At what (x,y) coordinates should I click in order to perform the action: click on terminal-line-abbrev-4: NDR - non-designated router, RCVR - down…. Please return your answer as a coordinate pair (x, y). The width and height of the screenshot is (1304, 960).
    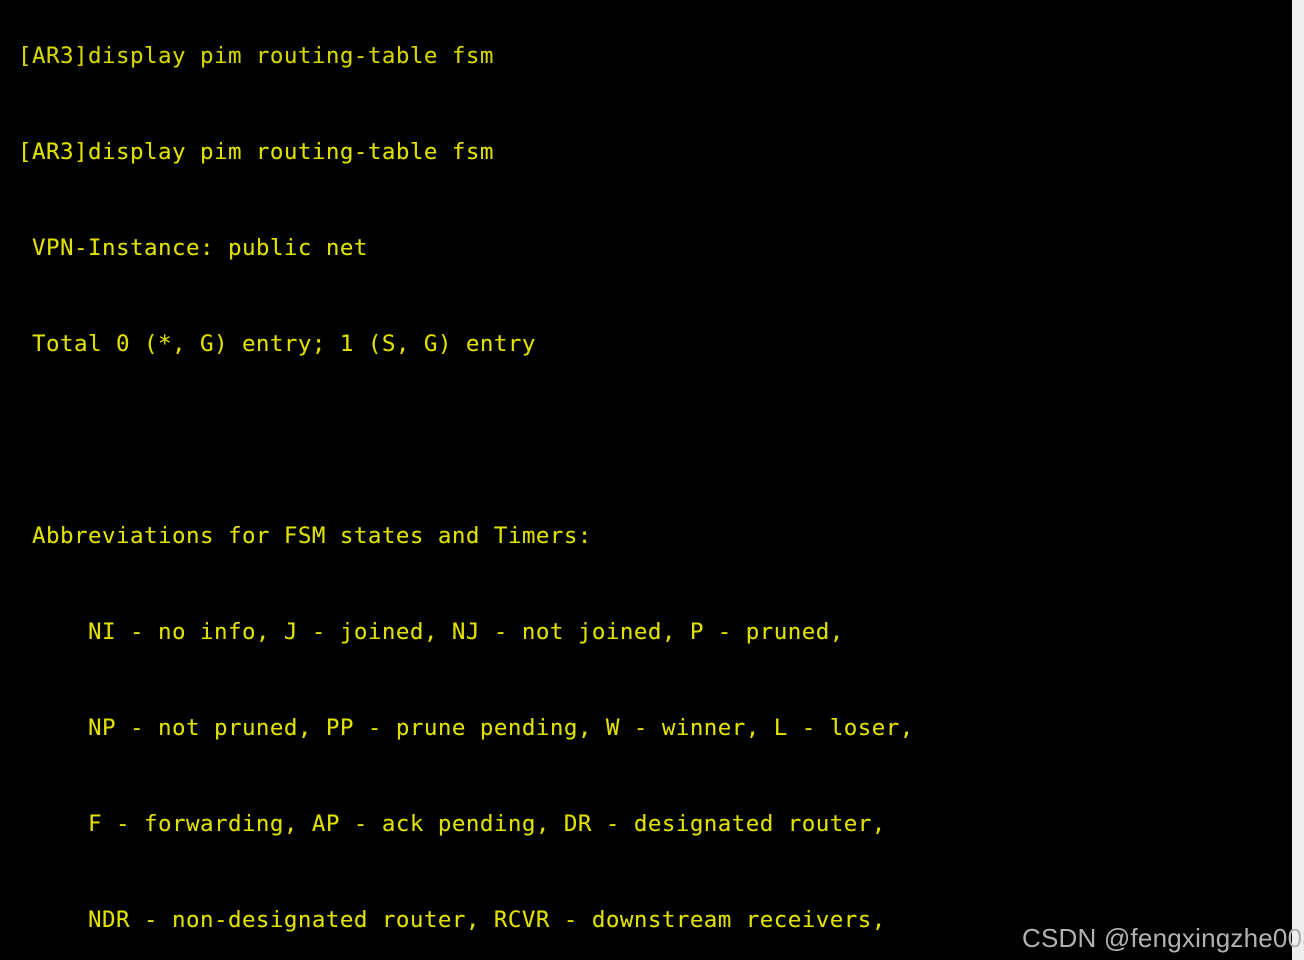
    Looking at the image, I should click on (452, 920).